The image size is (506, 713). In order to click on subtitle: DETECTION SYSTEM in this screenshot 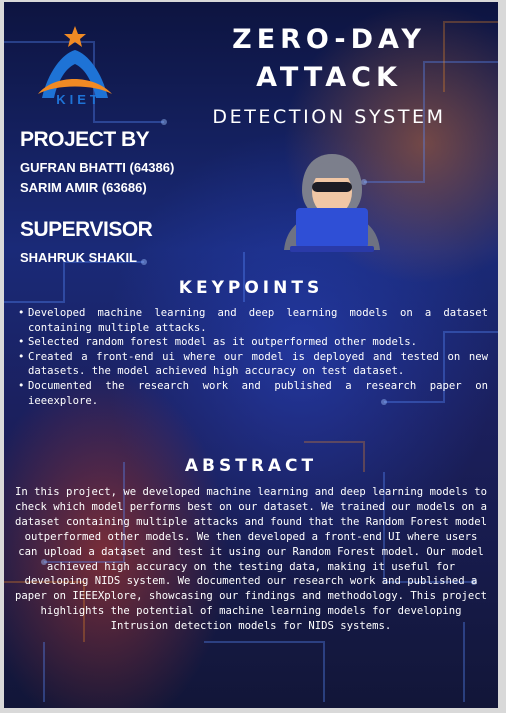, I will do `click(329, 117)`.